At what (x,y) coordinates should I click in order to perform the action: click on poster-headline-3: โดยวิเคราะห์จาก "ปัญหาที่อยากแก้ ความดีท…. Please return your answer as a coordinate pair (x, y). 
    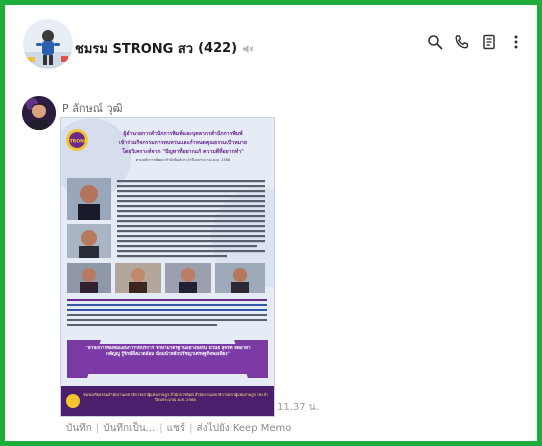
    Looking at the image, I should click on (182, 151).